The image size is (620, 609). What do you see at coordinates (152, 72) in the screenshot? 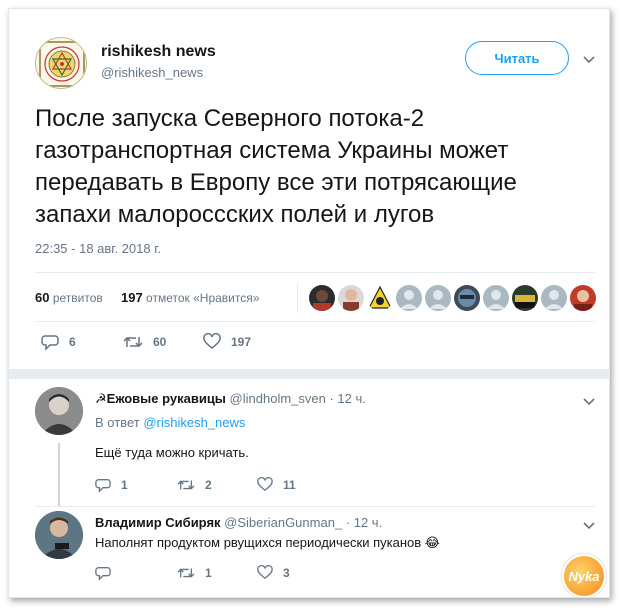
I see `author-handle: @rishikesh_news` at bounding box center [152, 72].